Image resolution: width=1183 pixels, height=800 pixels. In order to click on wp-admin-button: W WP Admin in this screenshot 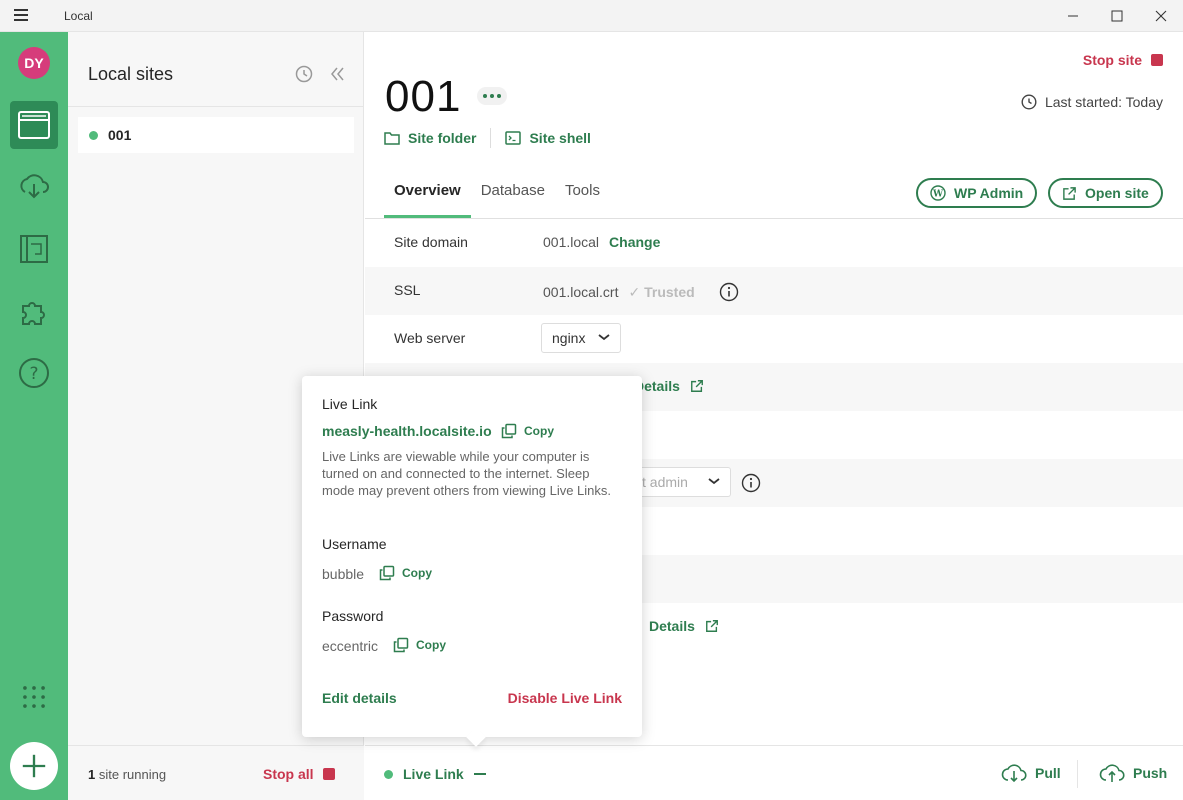, I will do `click(977, 193)`.